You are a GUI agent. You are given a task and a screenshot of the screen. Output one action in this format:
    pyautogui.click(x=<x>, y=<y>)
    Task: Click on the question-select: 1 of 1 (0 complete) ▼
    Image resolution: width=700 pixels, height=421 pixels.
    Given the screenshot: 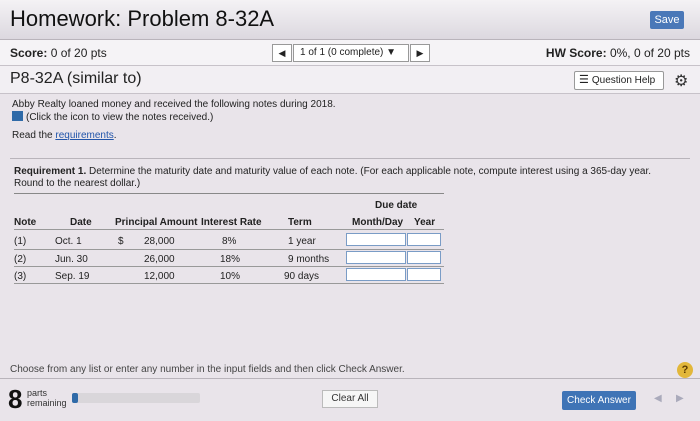 What is the action you would take?
    pyautogui.click(x=351, y=53)
    